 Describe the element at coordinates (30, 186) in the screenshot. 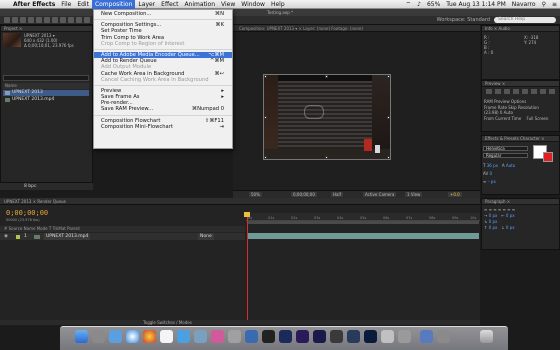

I see `bit-depth: 8 bpc` at that location.